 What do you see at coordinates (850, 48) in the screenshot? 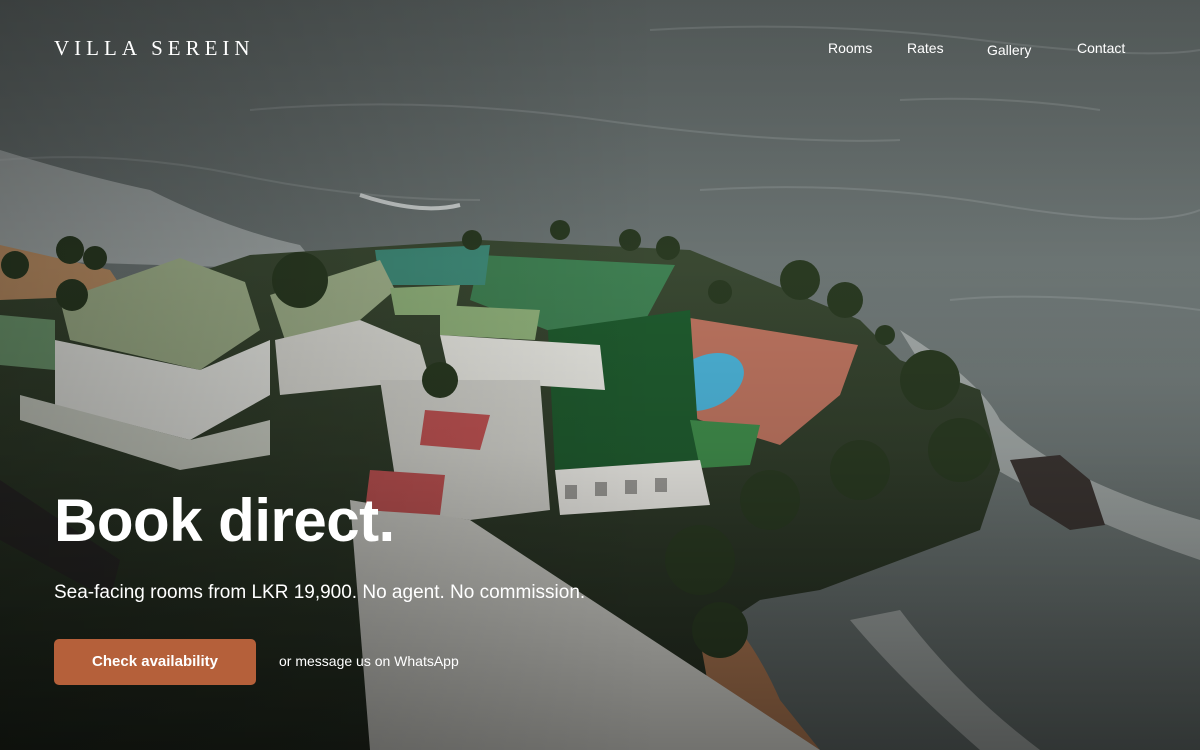
I see `nav-link-rooms: Rooms` at bounding box center [850, 48].